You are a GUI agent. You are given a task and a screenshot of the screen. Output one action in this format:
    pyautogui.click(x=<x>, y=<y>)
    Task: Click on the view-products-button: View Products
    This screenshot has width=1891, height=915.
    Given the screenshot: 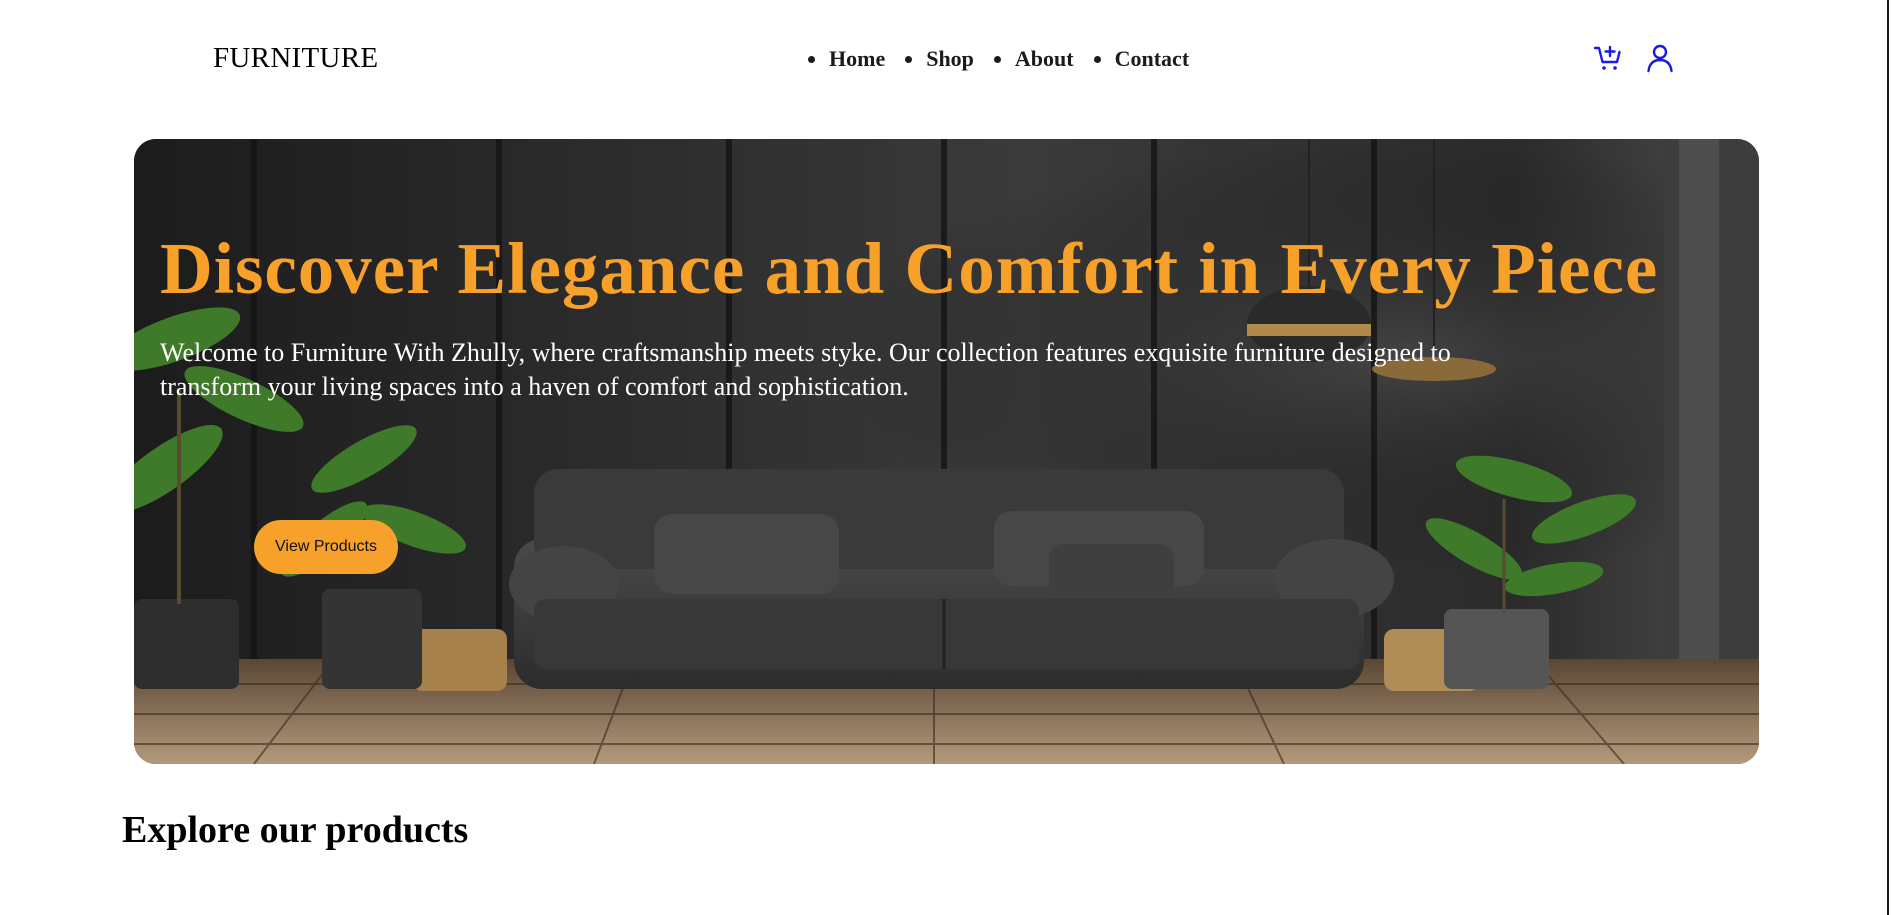 What is the action you would take?
    pyautogui.click(x=326, y=547)
    